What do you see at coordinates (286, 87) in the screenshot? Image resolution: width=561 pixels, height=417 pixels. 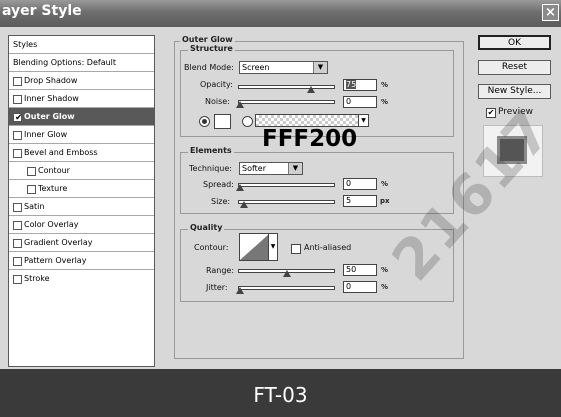 I see `opacity-slider` at bounding box center [286, 87].